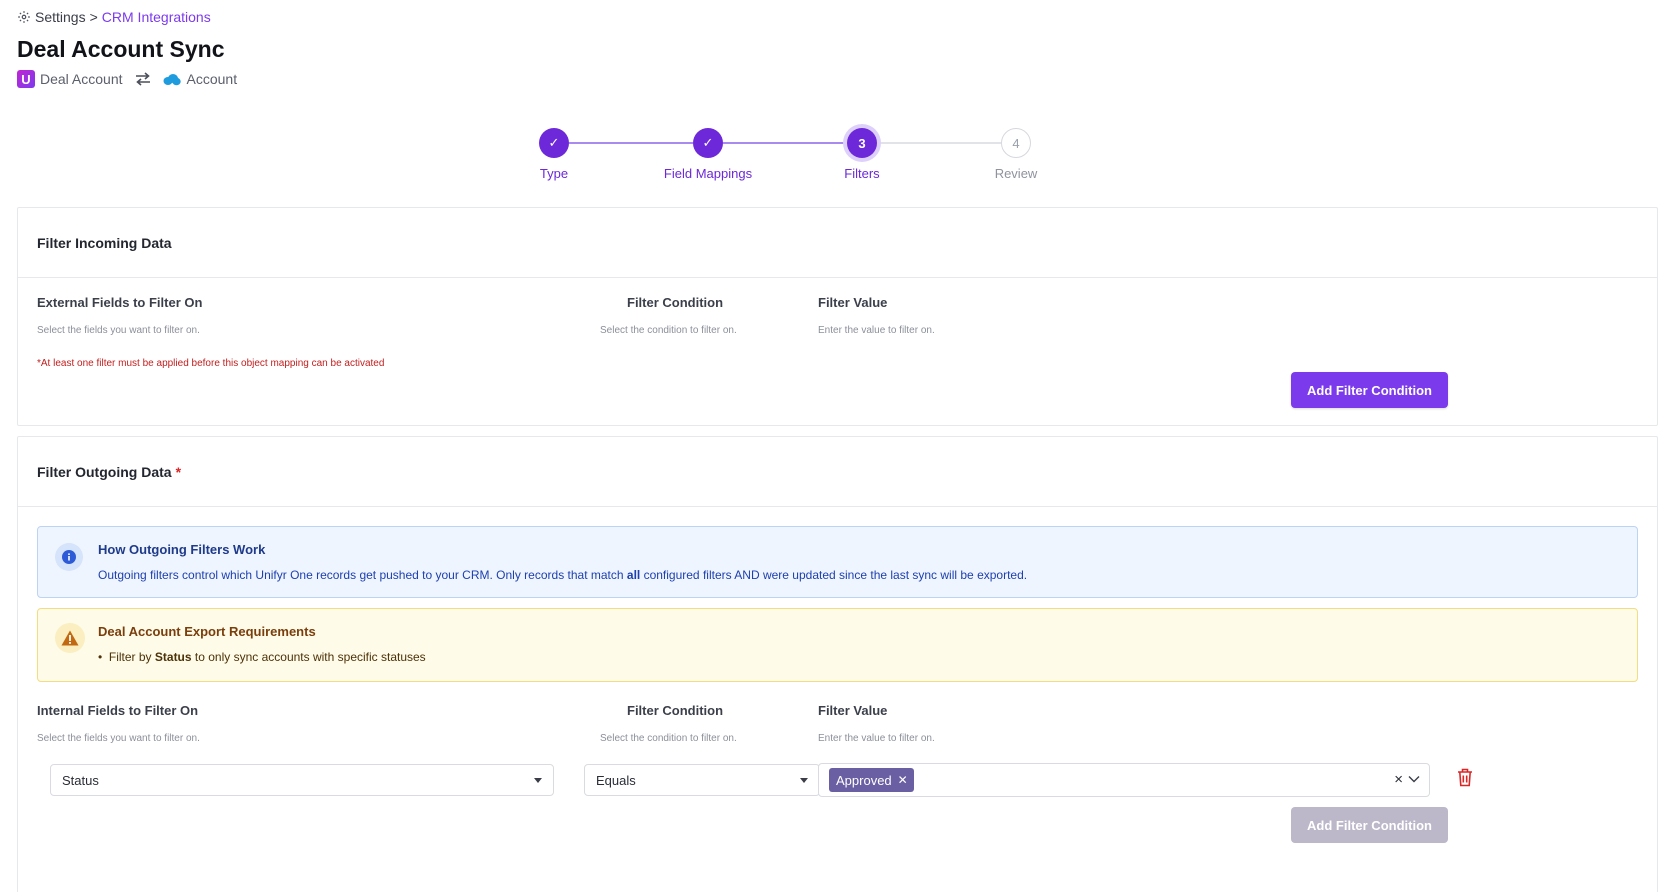 The height and width of the screenshot is (892, 1669). I want to click on internal-field-select: Status, so click(302, 780).